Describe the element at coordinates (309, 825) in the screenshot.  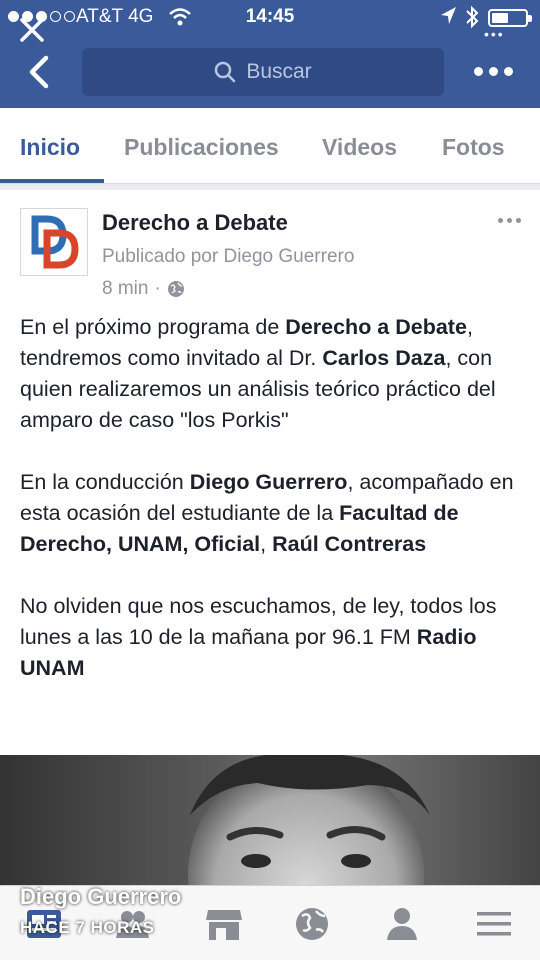
I see `portrait-photo` at that location.